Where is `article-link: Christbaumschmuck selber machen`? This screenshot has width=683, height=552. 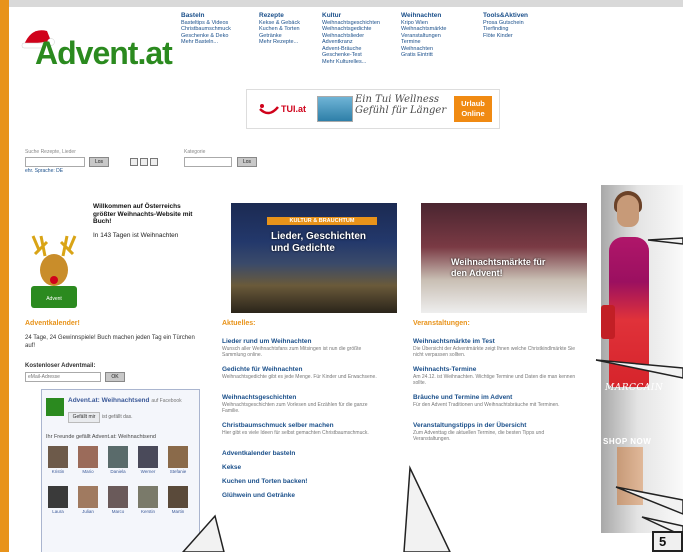 article-link: Christbaumschmuck selber machen is located at coordinates (278, 425).